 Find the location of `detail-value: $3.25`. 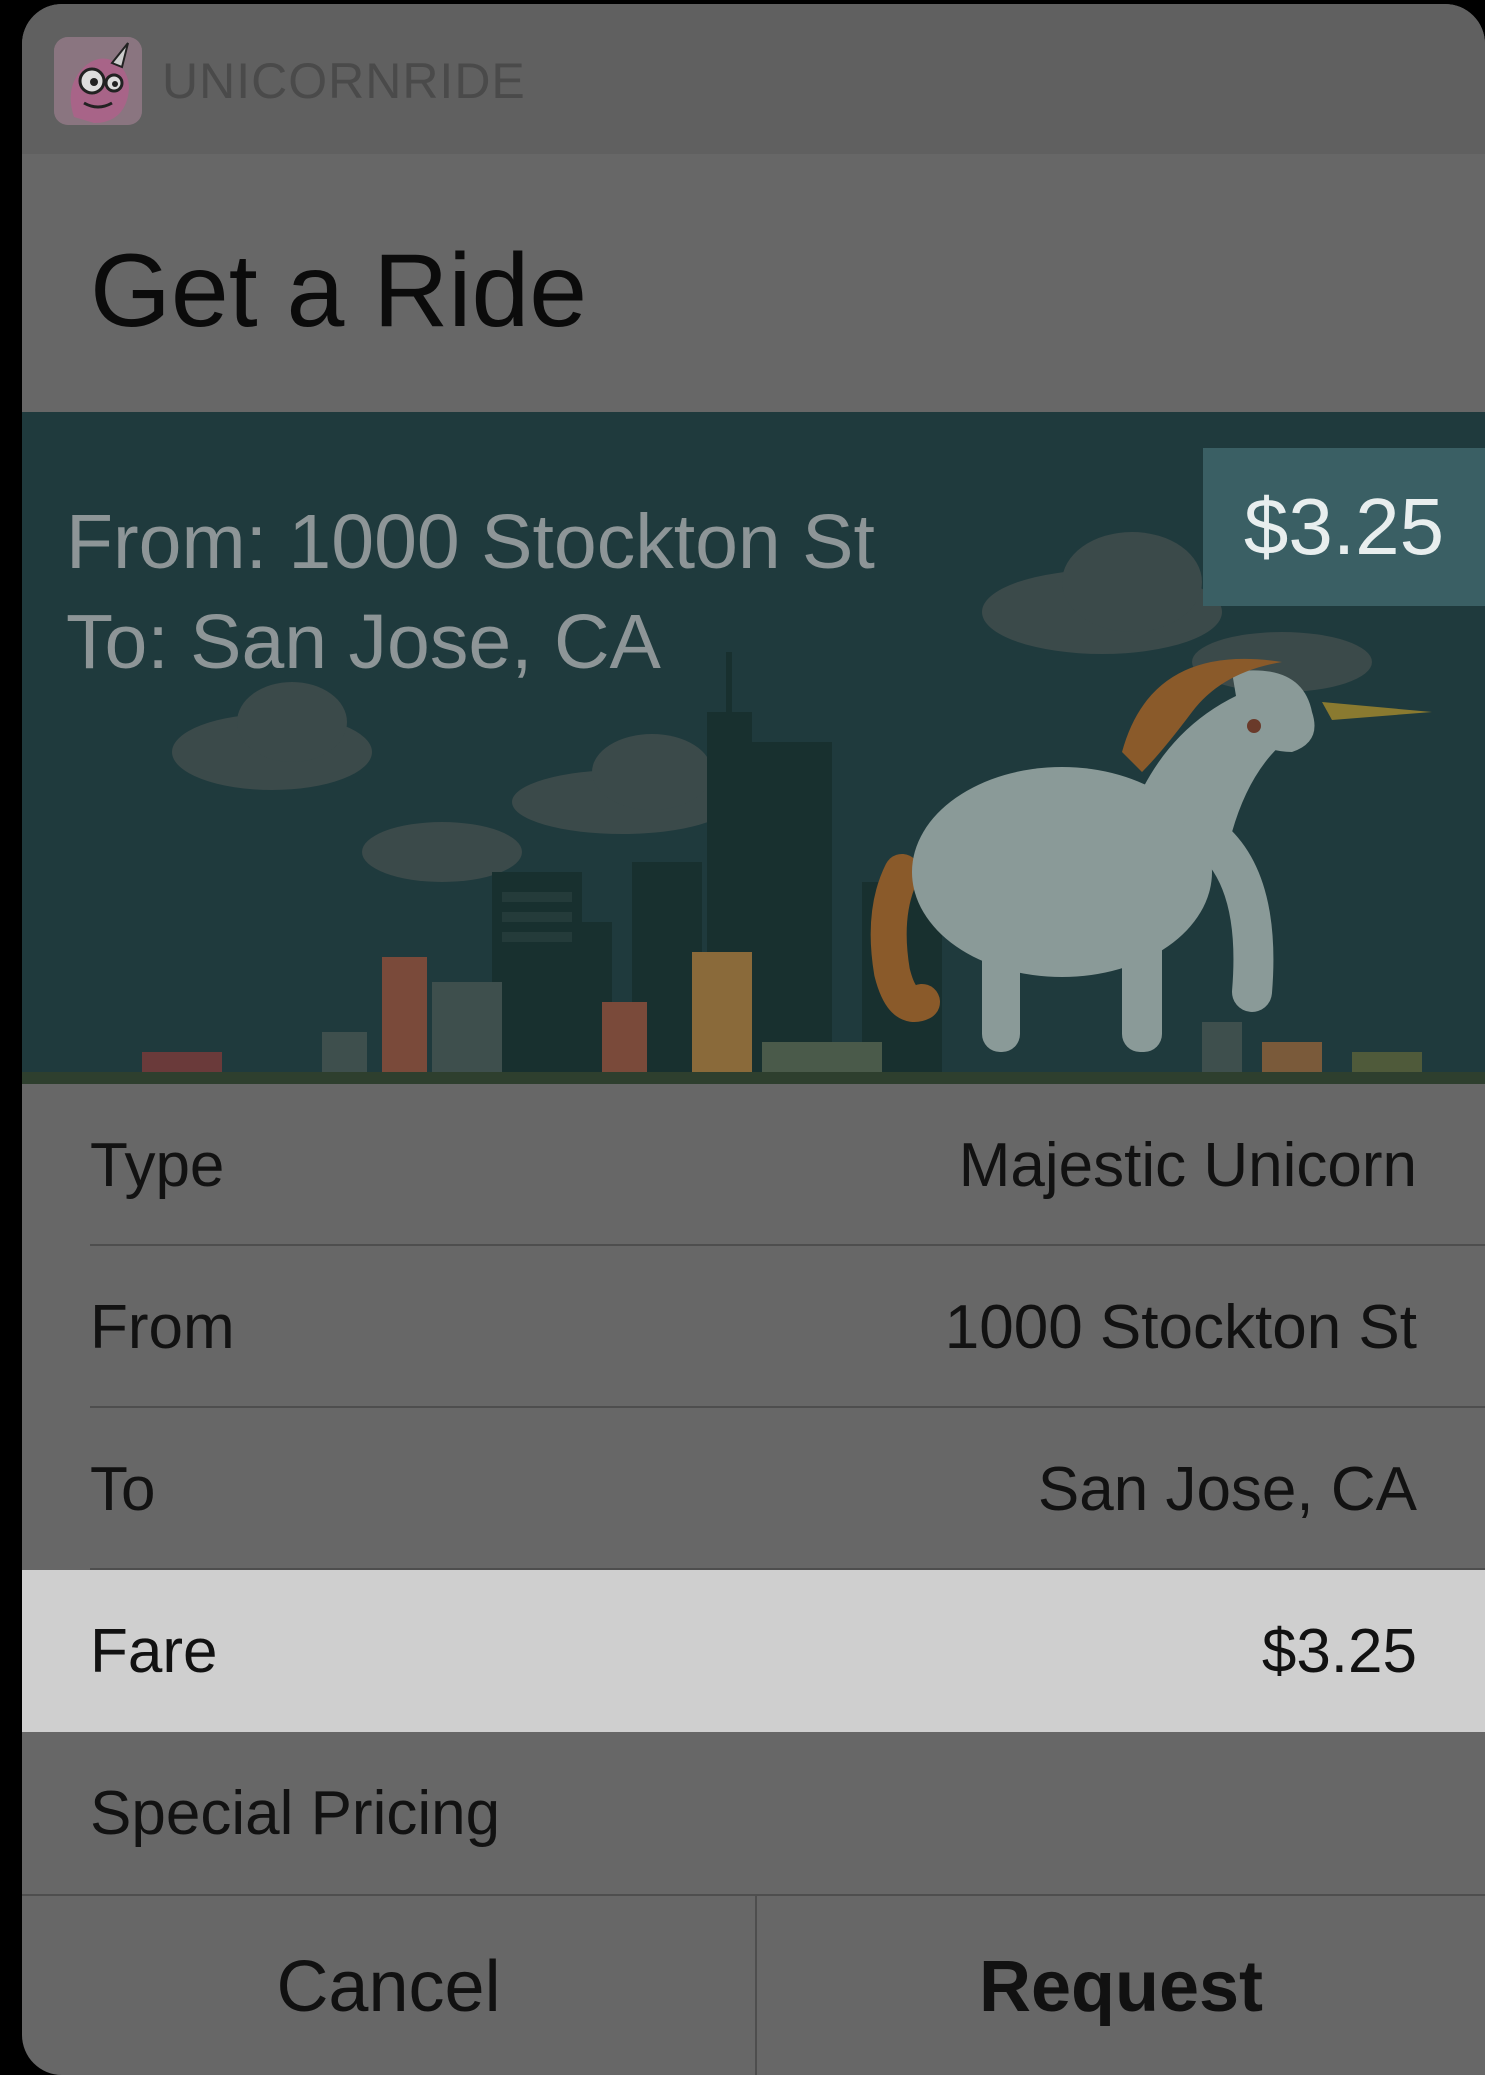

detail-value: $3.25 is located at coordinates (1339, 1651).